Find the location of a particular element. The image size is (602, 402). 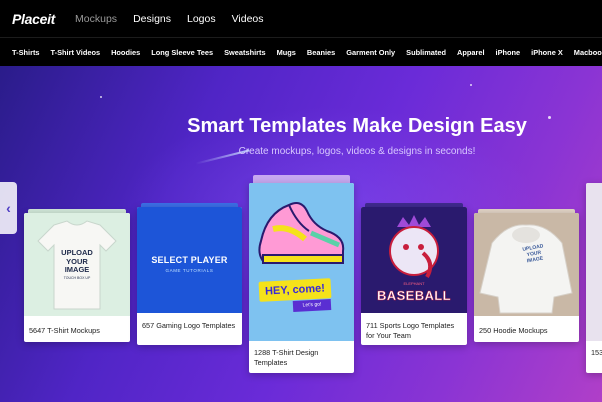

category-beanies: Beanies is located at coordinates (321, 52).